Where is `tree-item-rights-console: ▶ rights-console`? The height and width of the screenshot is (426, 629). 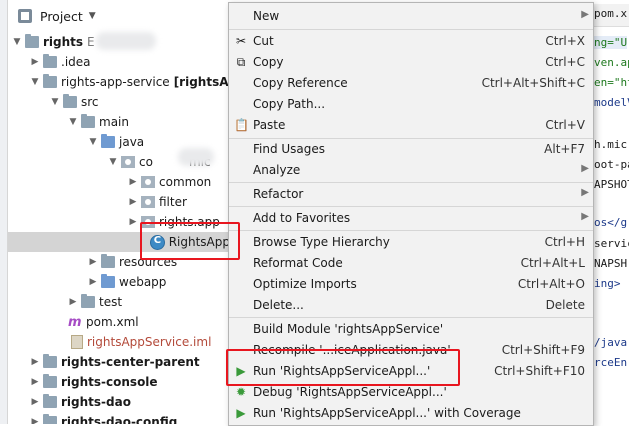 tree-item-rights-console: ▶ rights-console is located at coordinates (119, 382).